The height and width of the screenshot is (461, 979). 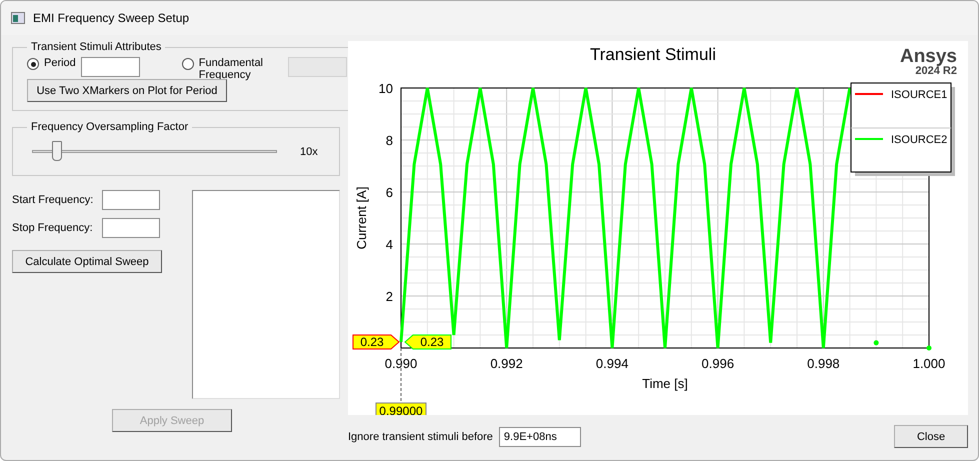 I want to click on slider-thumb, so click(x=57, y=151).